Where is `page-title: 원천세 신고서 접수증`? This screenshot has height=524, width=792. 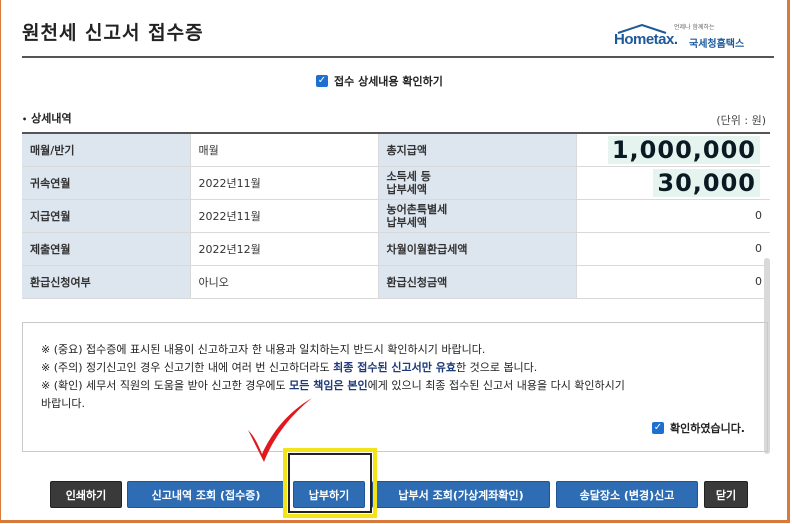
page-title: 원천세 신고서 접수증 is located at coordinates (113, 33).